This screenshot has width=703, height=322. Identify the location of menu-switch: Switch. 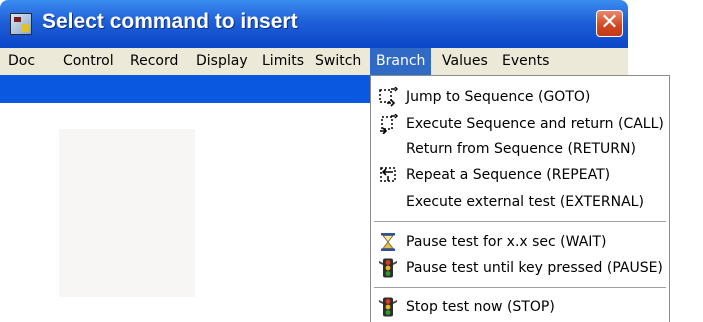
(338, 61).